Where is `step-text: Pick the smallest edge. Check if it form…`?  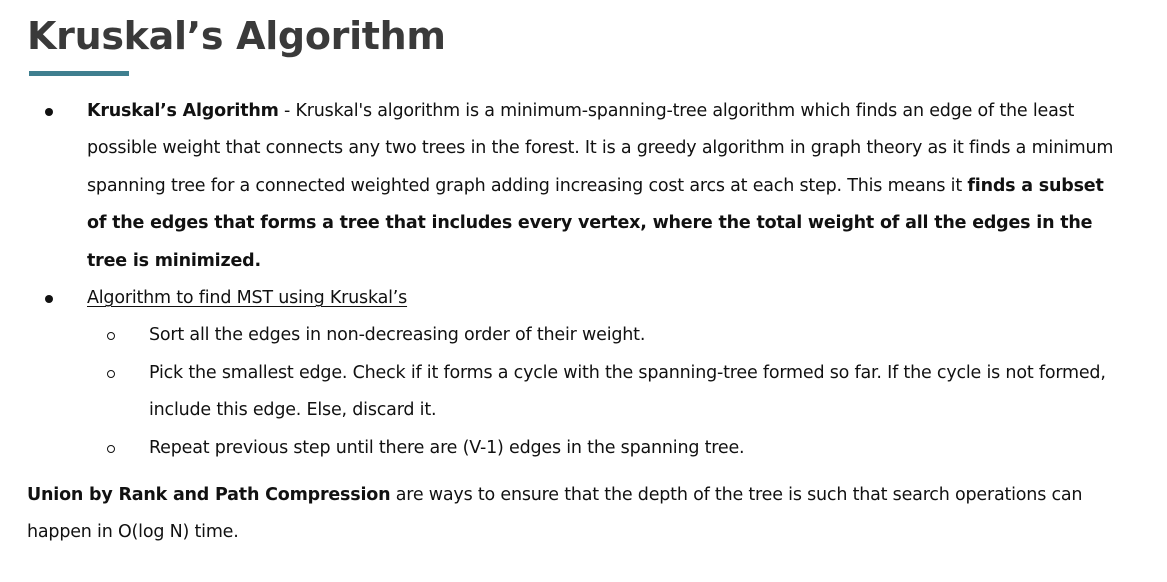 step-text: Pick the smallest edge. Check if it form… is located at coordinates (627, 391).